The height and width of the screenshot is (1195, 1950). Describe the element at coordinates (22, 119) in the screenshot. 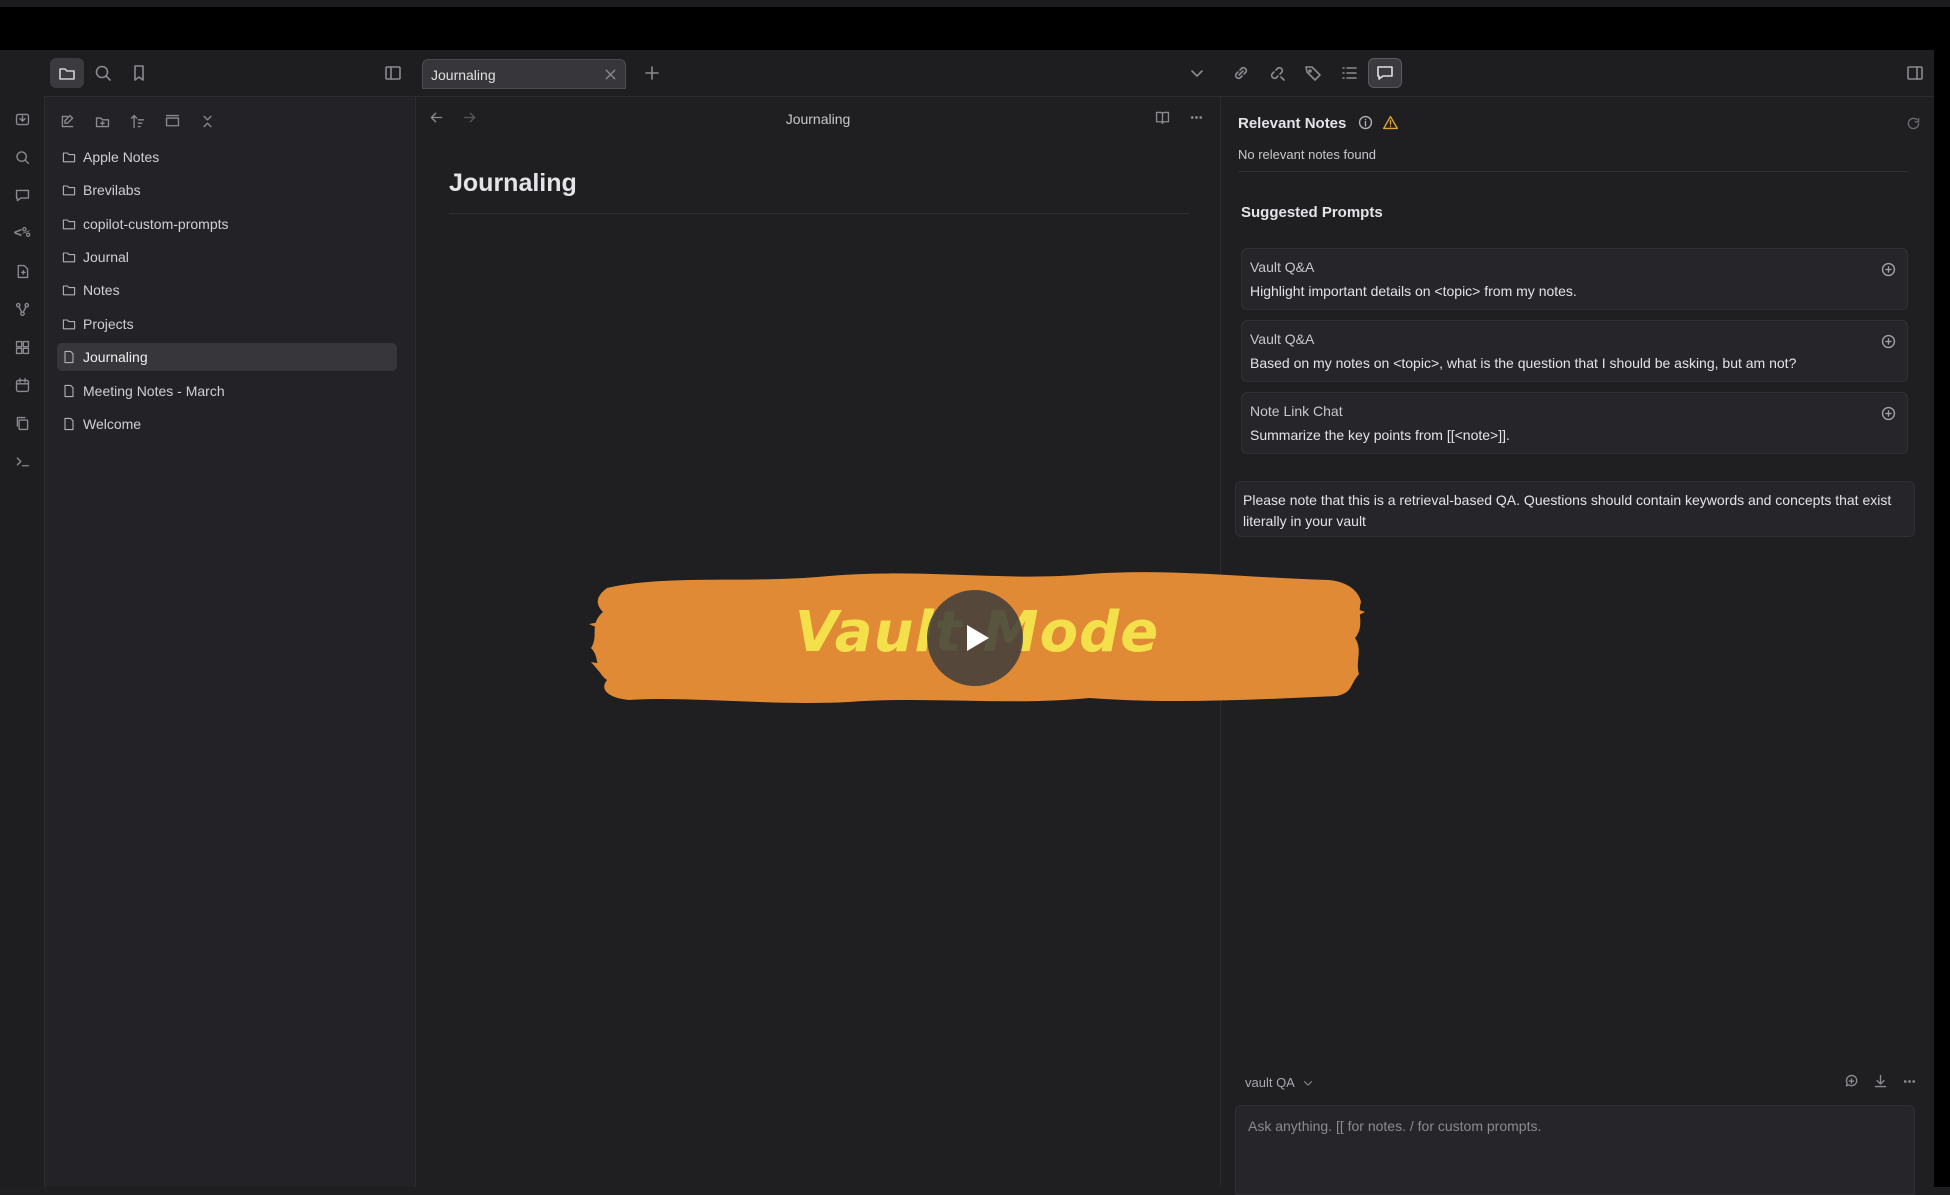

I see `import-icon` at that location.